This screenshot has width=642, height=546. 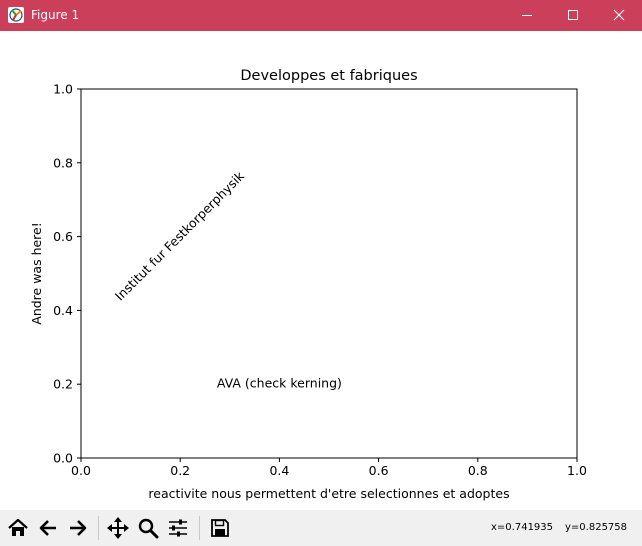 I want to click on back-arrow-icon, so click(x=48, y=528).